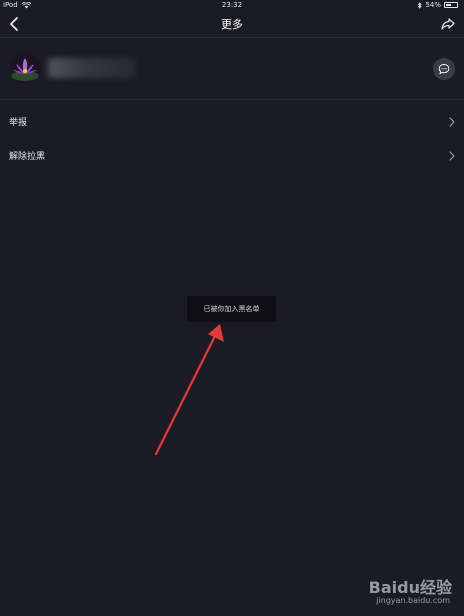 The height and width of the screenshot is (616, 464). I want to click on battery-percent: 54%, so click(433, 5).